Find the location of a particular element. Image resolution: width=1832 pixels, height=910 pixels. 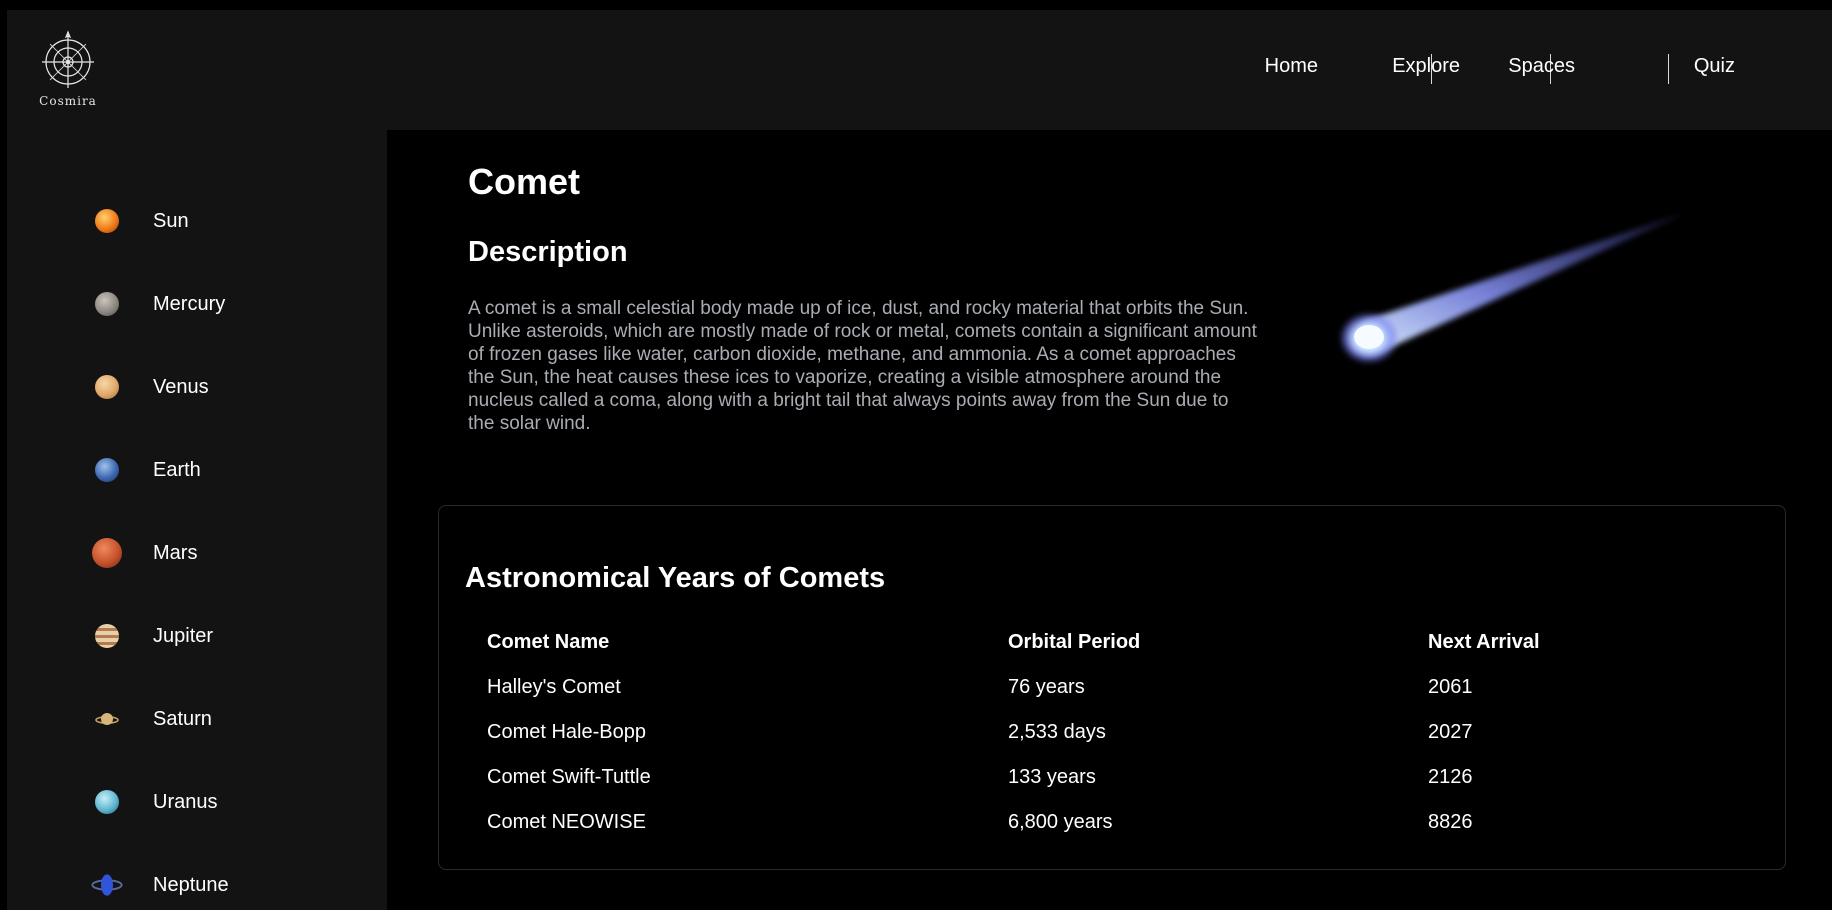

venus-icon is located at coordinates (107, 387).